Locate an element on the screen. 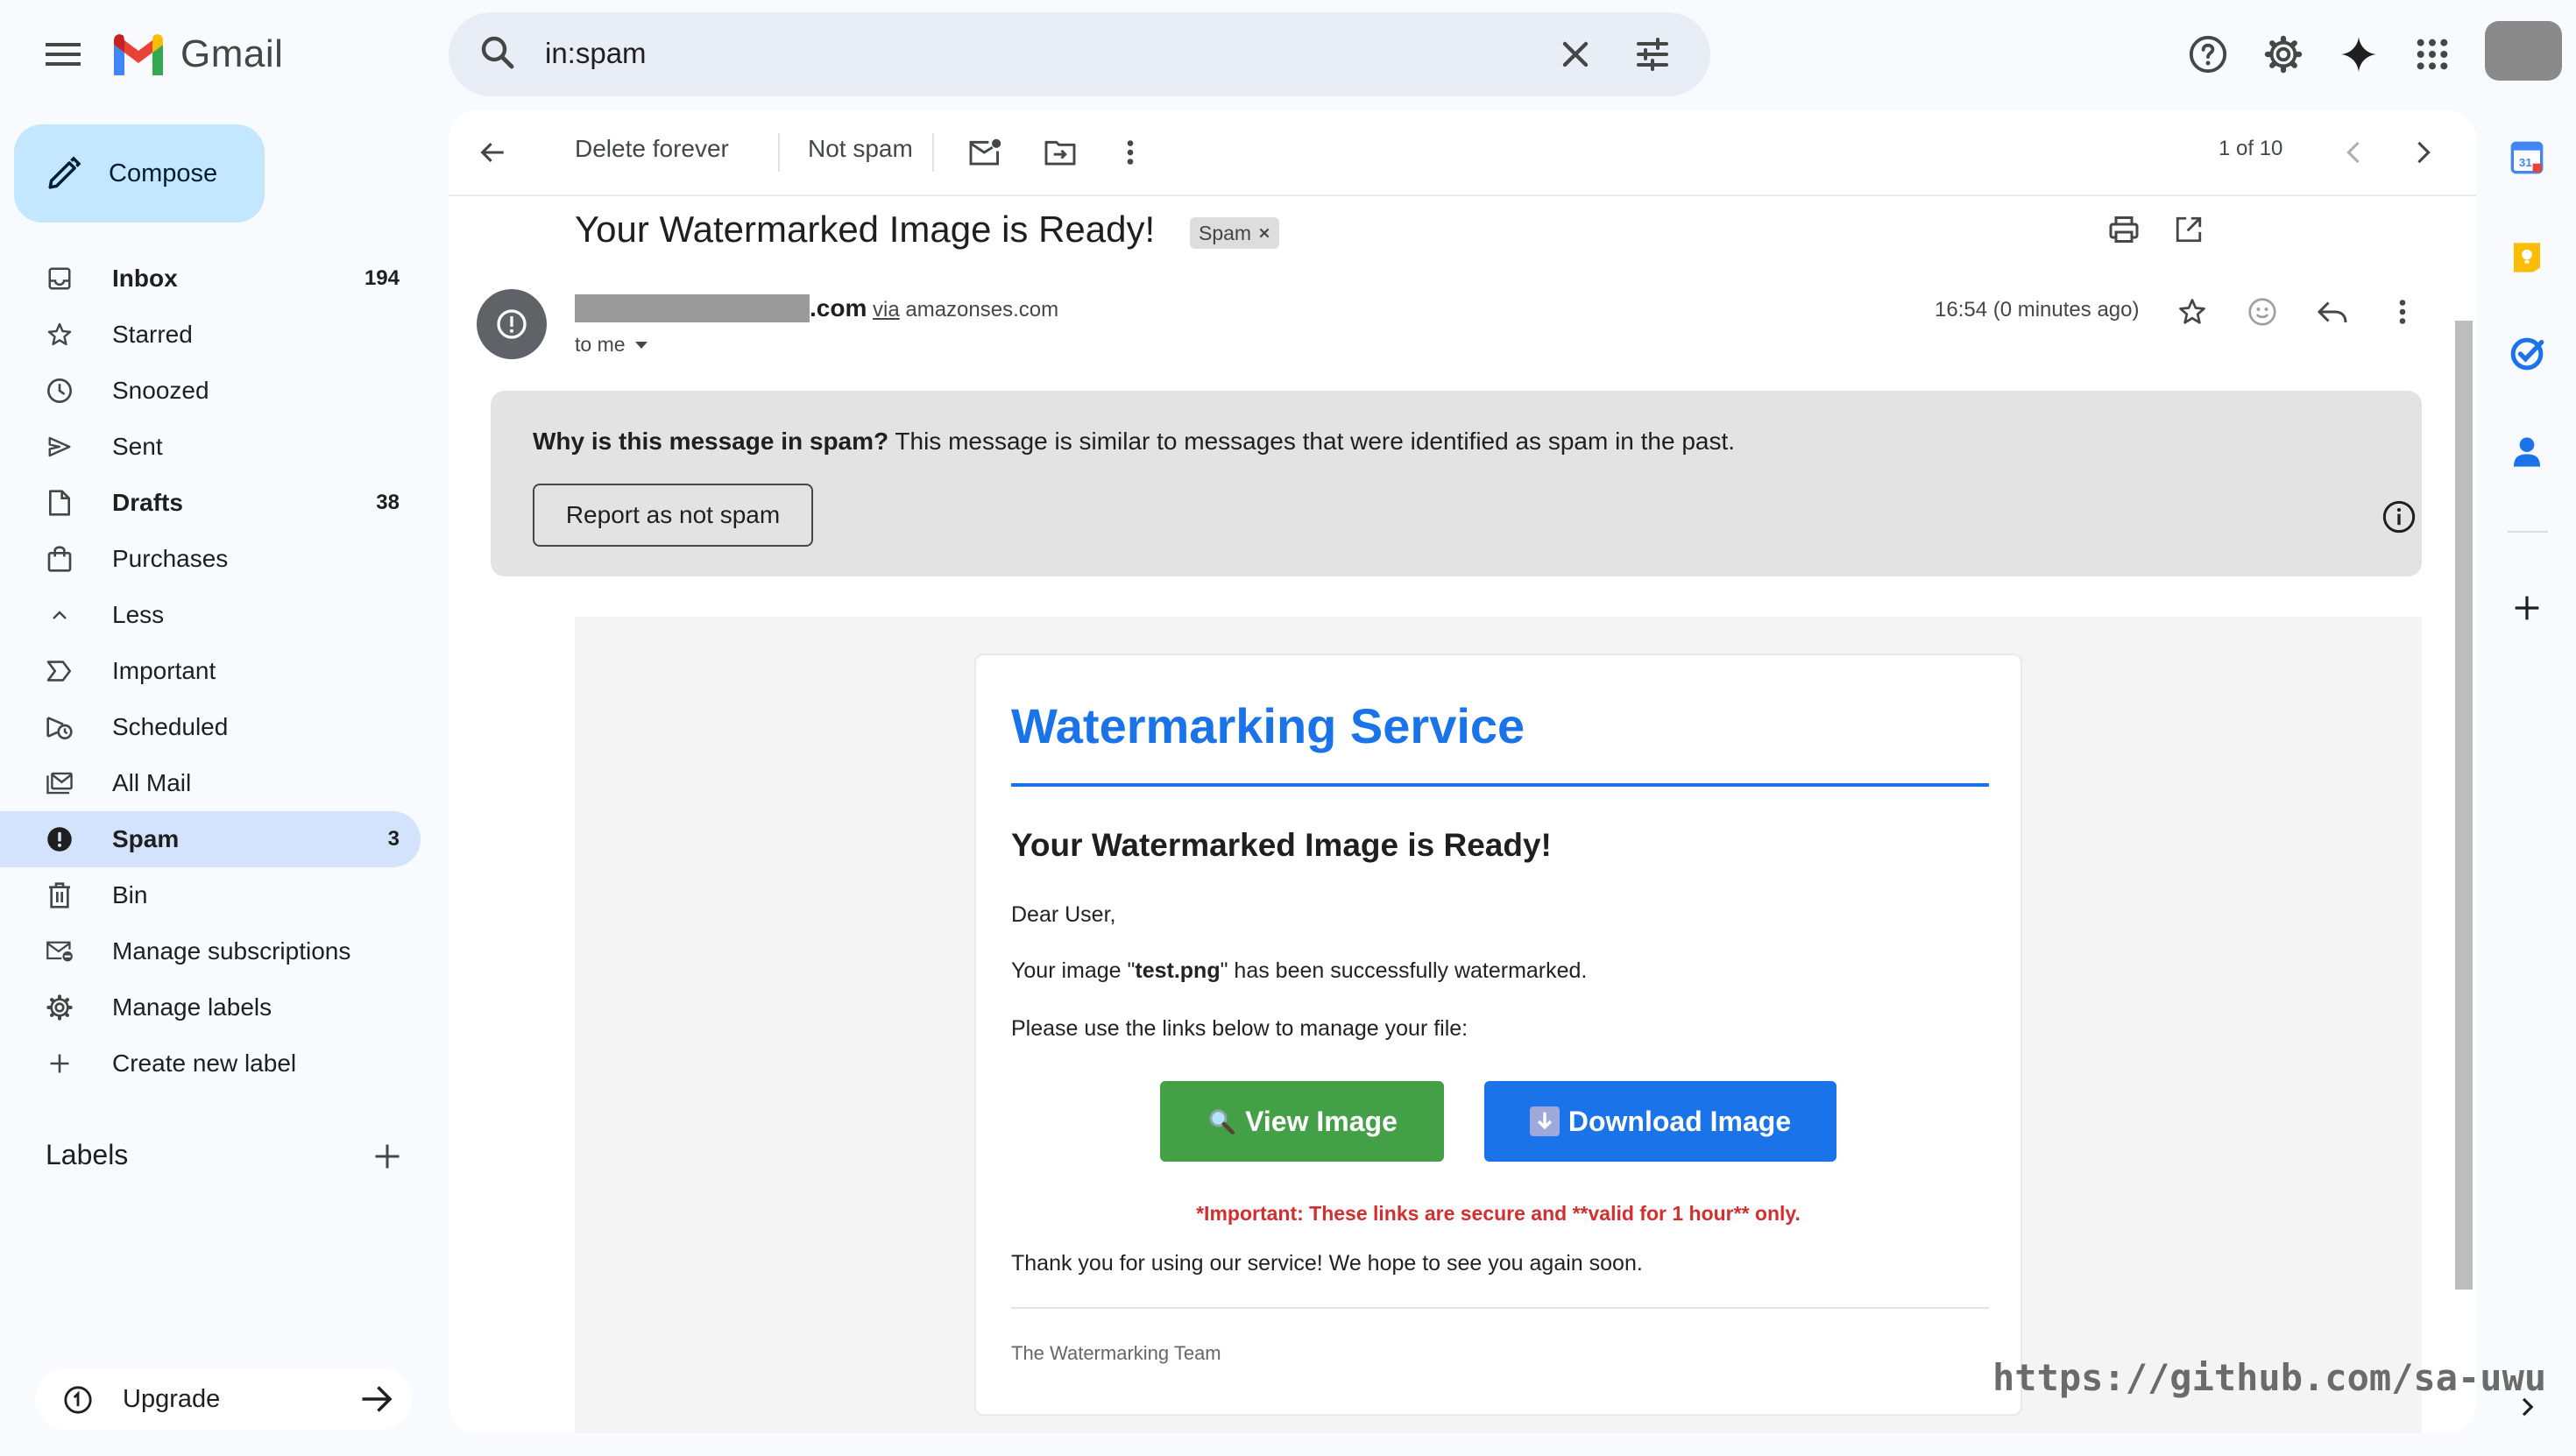 This screenshot has height=1456, width=2576. star-icon is located at coordinates (2192, 311).